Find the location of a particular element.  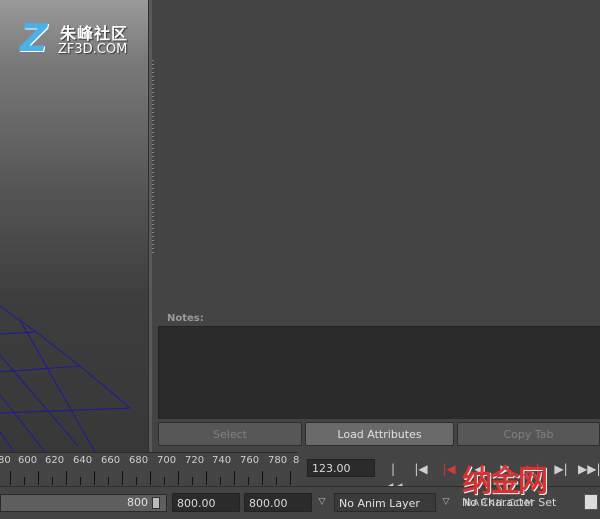

tick-label: 700 is located at coordinates (167, 460).